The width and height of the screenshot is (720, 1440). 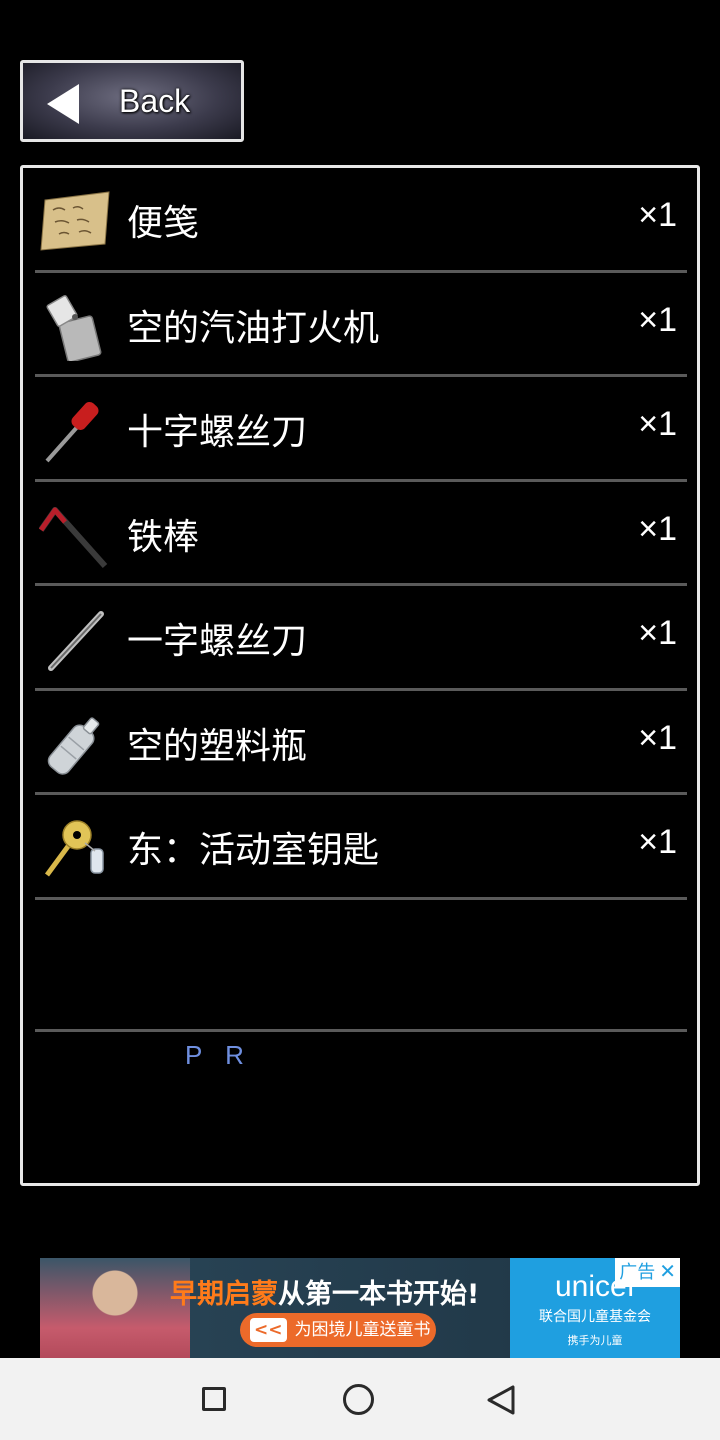 What do you see at coordinates (361, 638) in the screenshot?
I see `list-item: 一字螺丝刀 ×1` at bounding box center [361, 638].